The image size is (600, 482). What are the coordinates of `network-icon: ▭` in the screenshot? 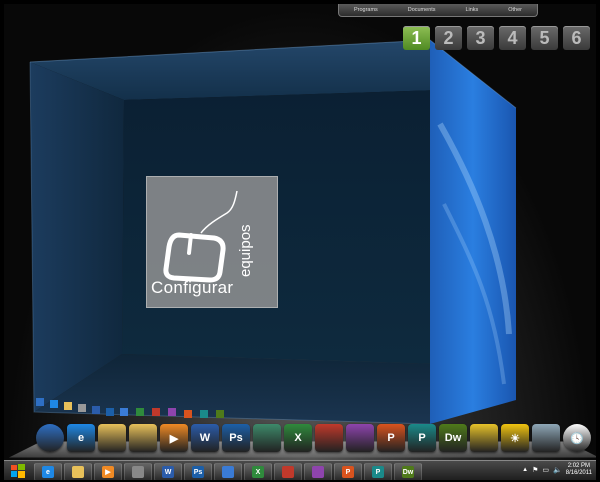 It's located at (545, 470).